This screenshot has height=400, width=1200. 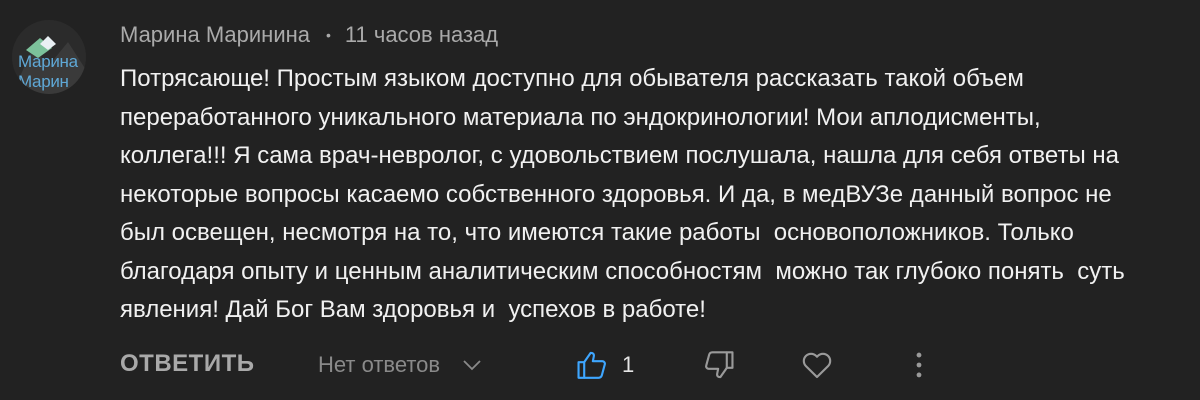 I want to click on comment-header: Марина Маринина • 11 часов назад, so click(x=309, y=35).